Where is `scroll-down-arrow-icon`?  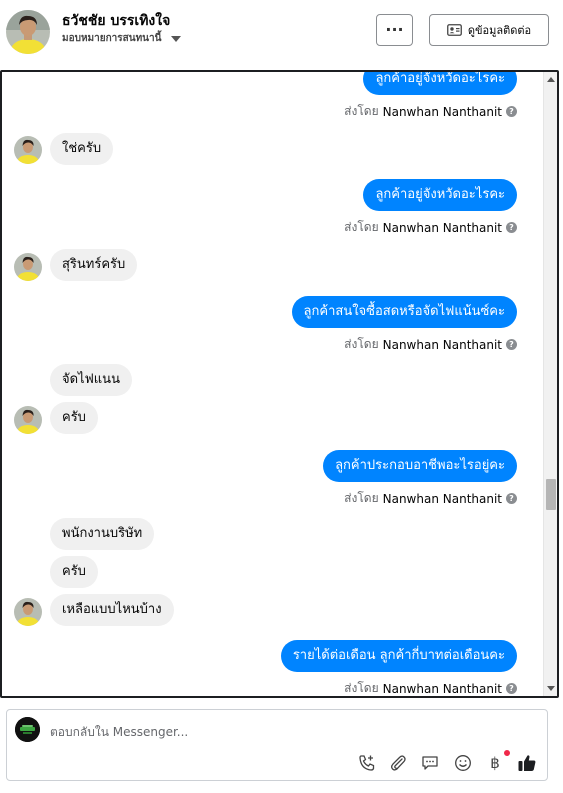 scroll-down-arrow-icon is located at coordinates (551, 688).